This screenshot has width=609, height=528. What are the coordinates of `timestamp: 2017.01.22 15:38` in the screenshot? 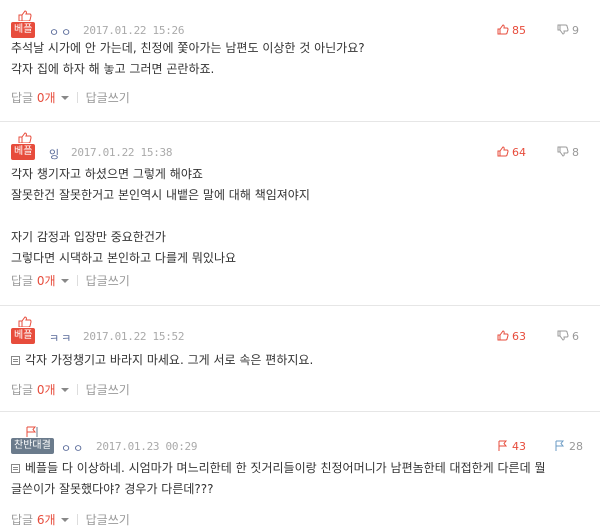 It's located at (122, 152).